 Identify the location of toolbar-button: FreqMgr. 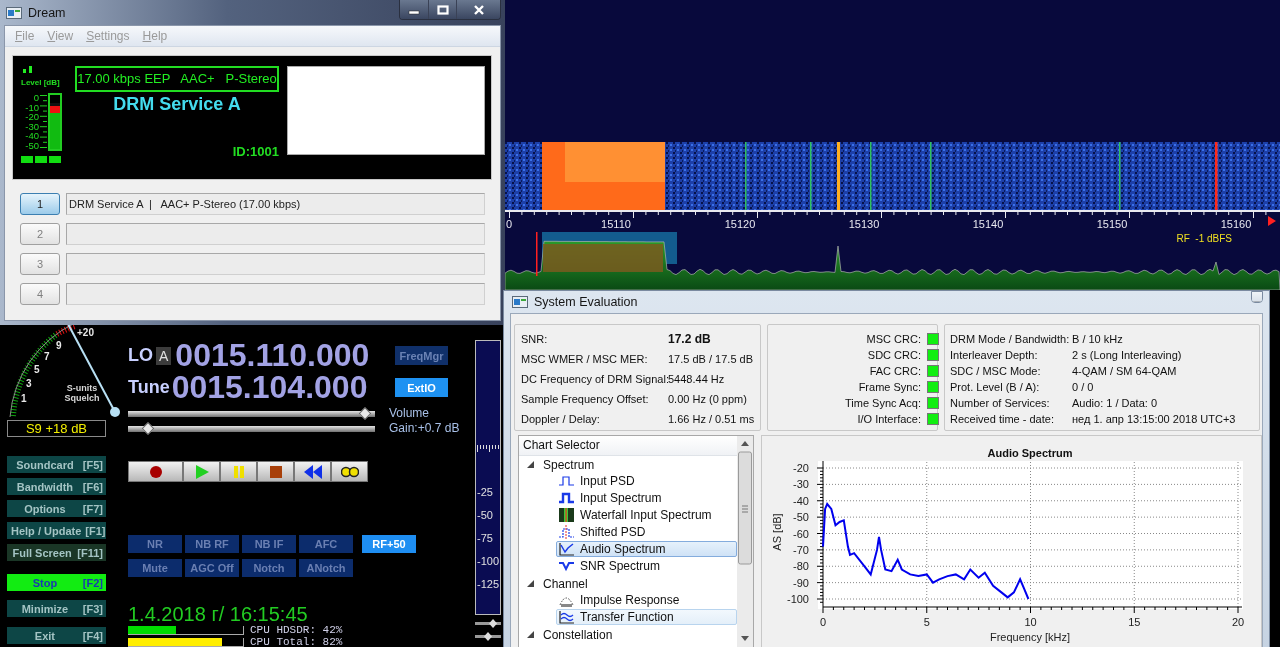
(421, 355).